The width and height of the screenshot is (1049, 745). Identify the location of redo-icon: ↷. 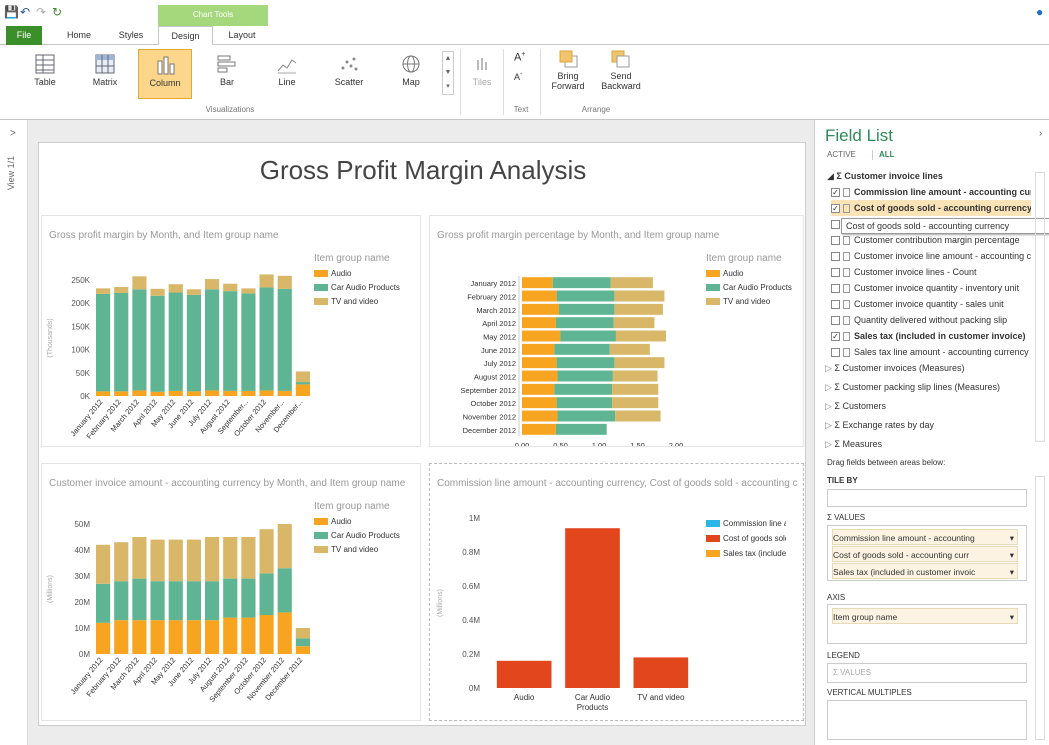
(41, 12).